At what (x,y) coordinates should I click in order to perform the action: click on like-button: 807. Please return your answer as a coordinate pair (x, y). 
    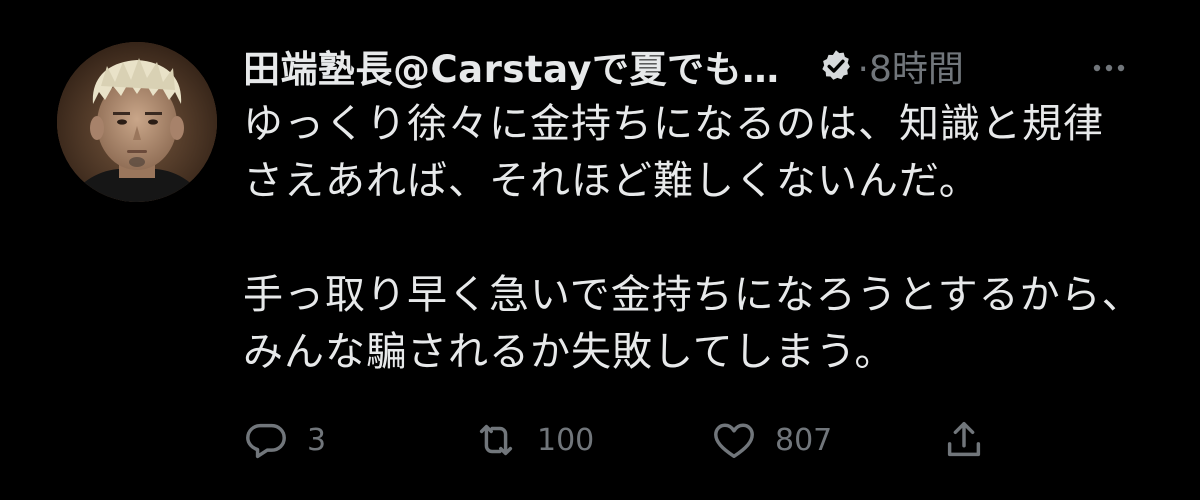
    Looking at the image, I should click on (771, 440).